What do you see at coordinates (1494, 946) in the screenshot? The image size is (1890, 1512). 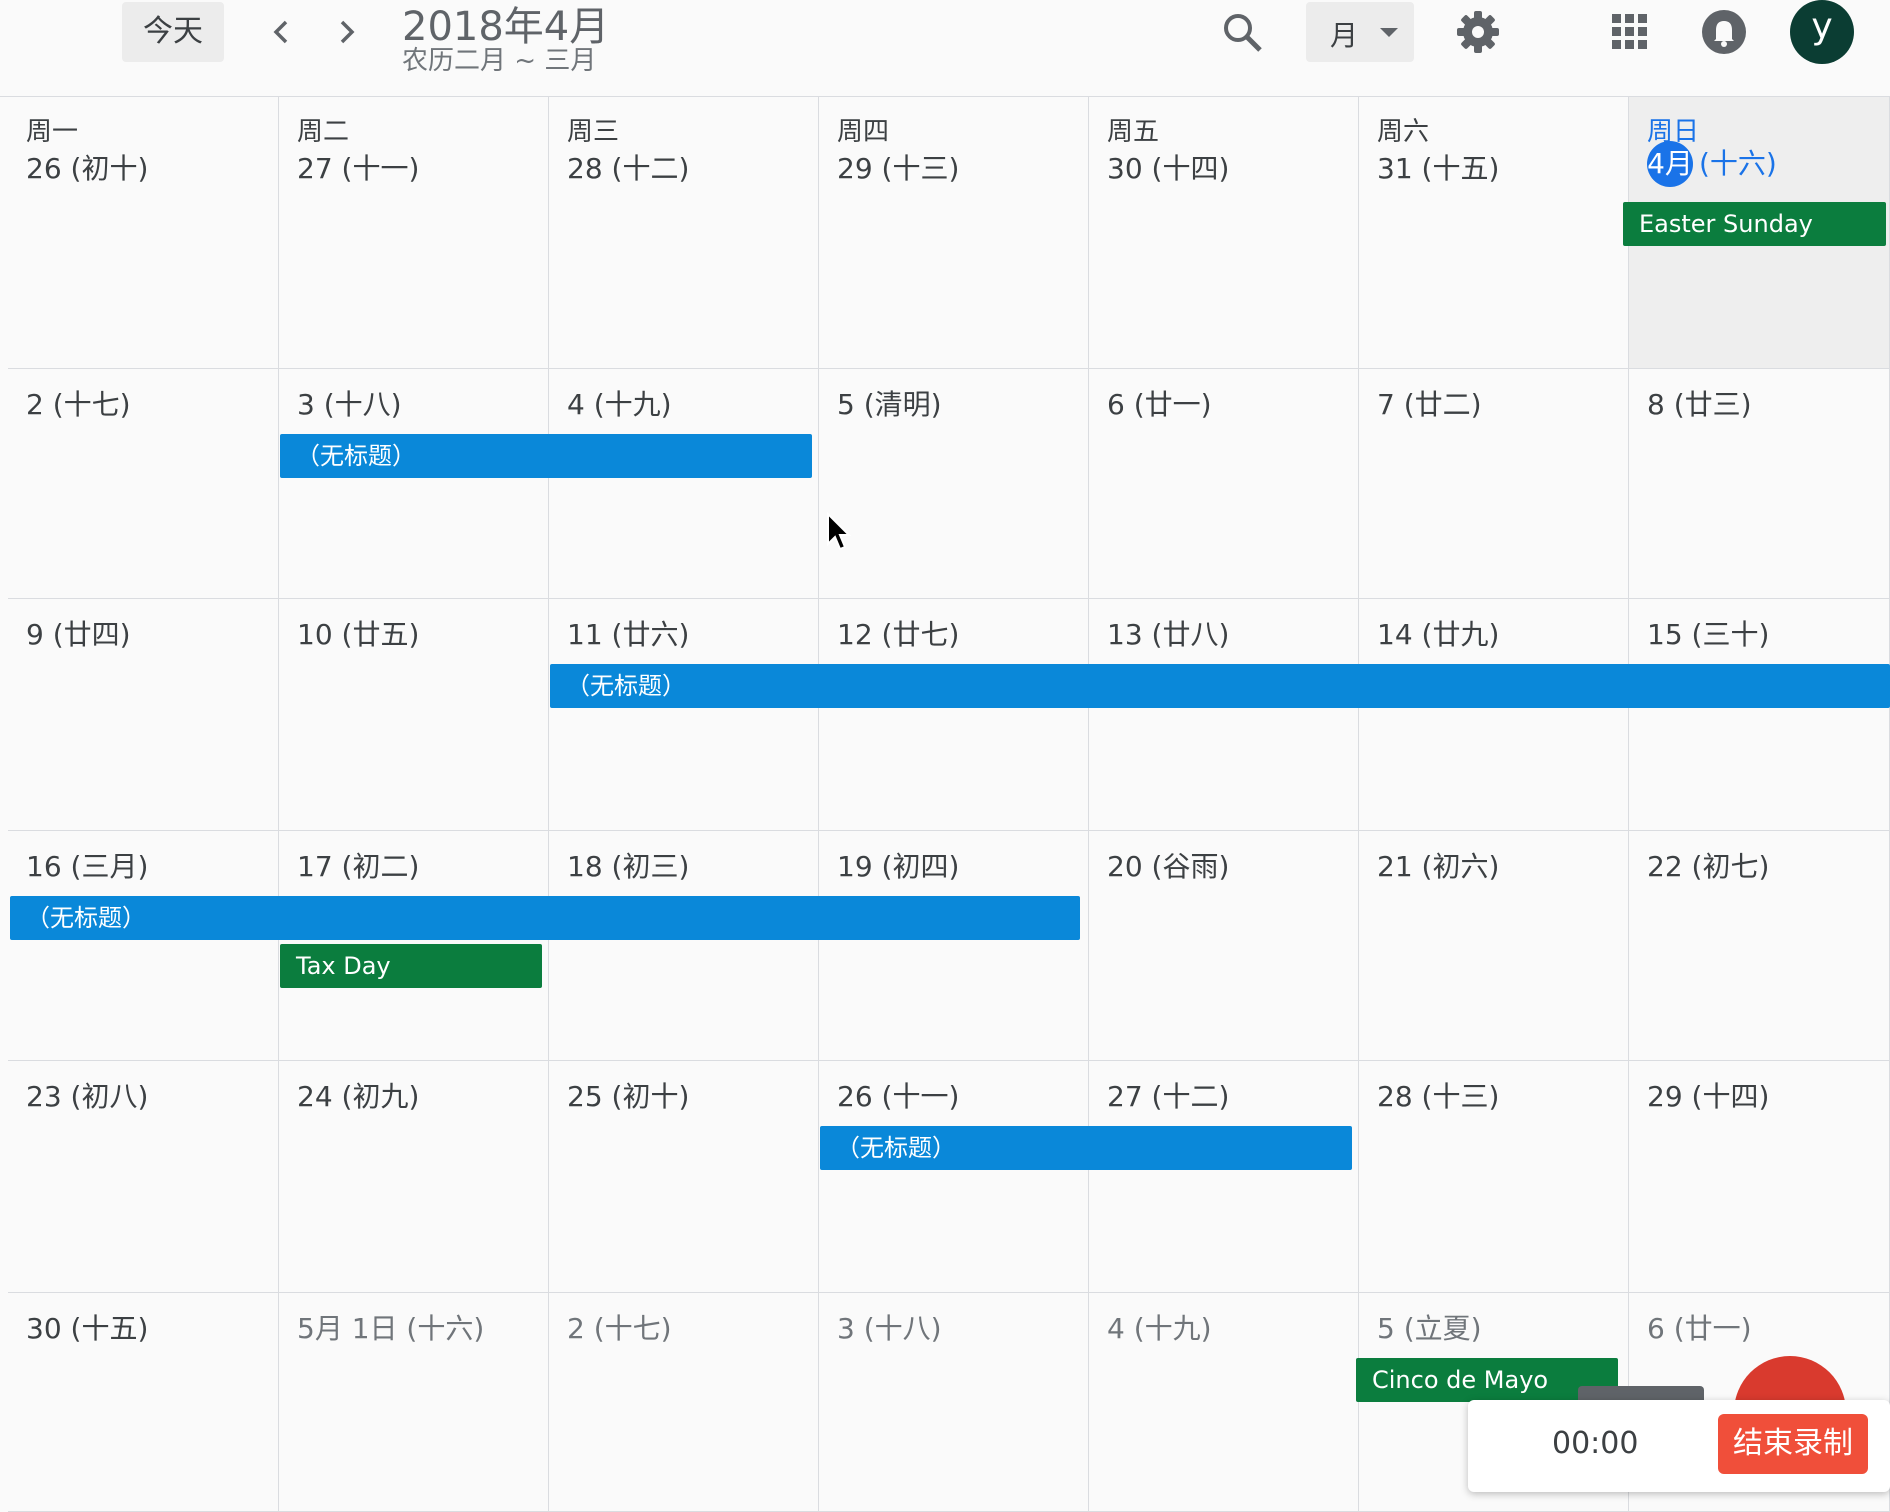 I see `day-cell: 21 (初六)` at bounding box center [1494, 946].